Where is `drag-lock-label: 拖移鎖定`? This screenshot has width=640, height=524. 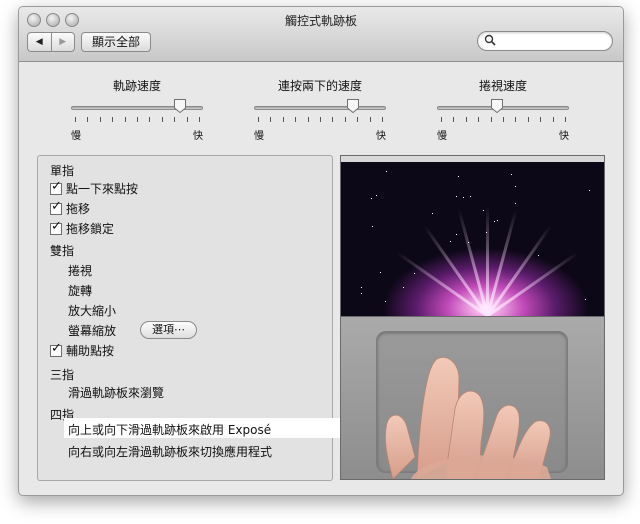
drag-lock-label: 拖移鎖定 is located at coordinates (90, 229).